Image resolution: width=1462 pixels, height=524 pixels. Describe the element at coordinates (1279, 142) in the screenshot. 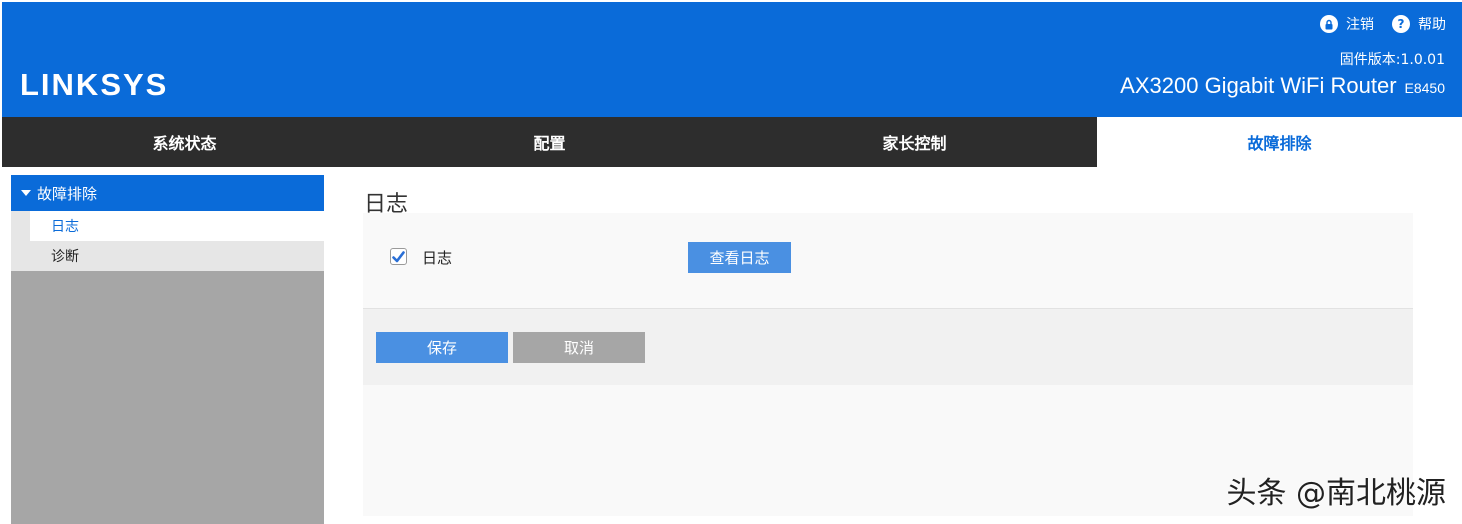

I see `tab-troubleshooting: 故障排除` at that location.